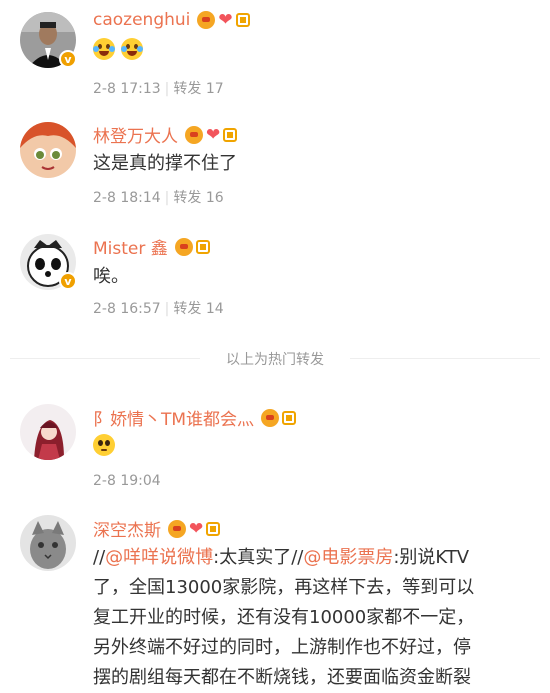  I want to click on text-fragment: :别说KTV, so click(431, 557).